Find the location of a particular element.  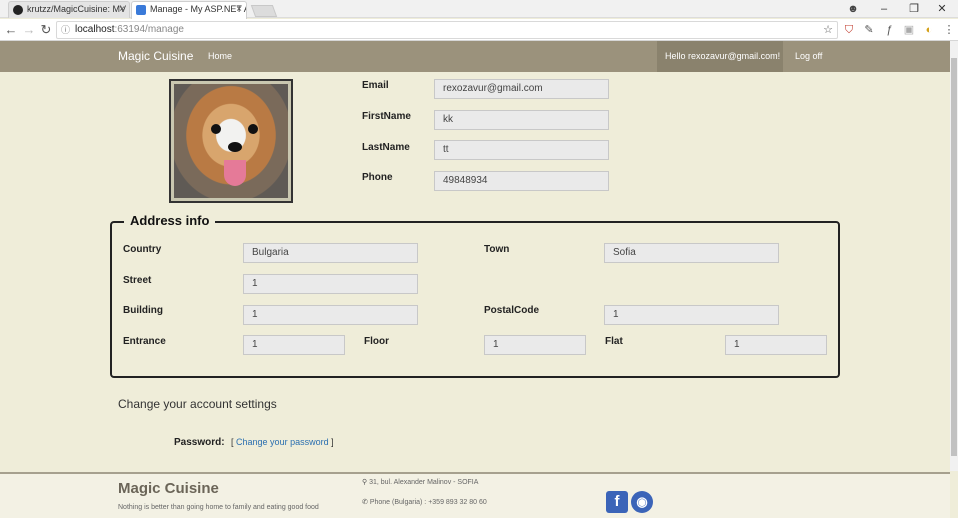

dog-eye-right is located at coordinates (253, 129).